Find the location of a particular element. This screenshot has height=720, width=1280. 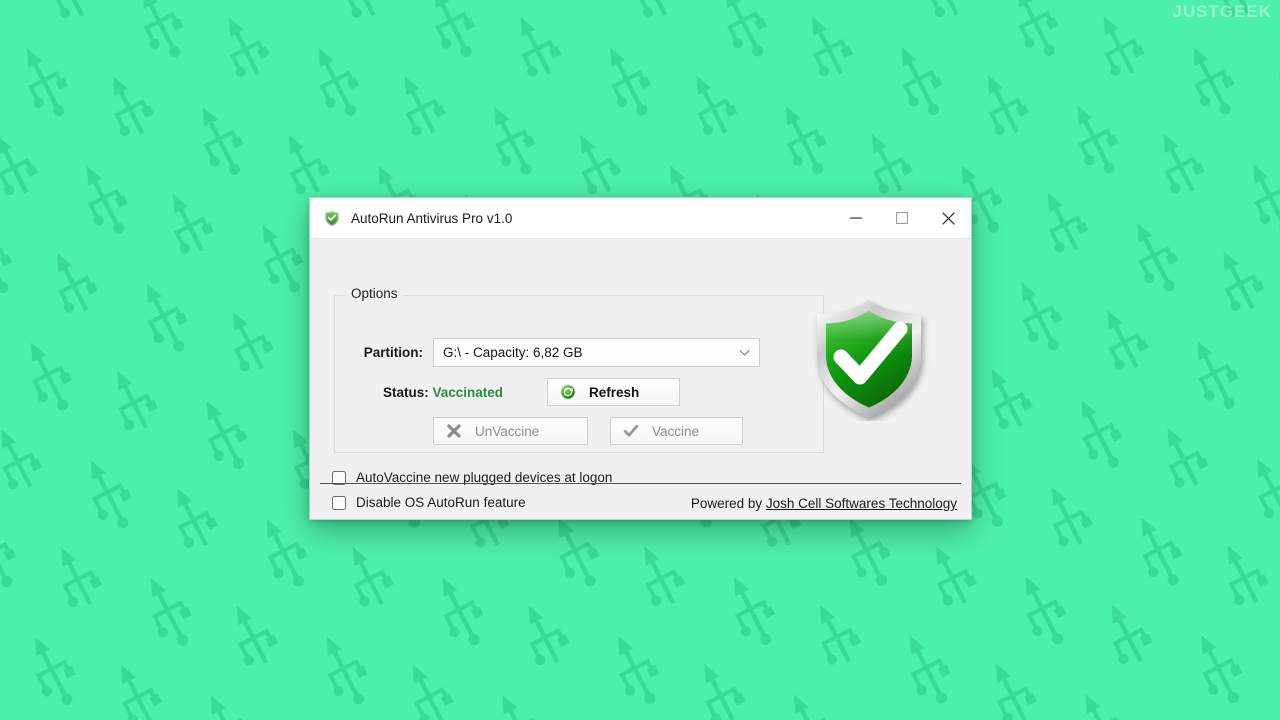

options-legend: Options is located at coordinates (374, 293).